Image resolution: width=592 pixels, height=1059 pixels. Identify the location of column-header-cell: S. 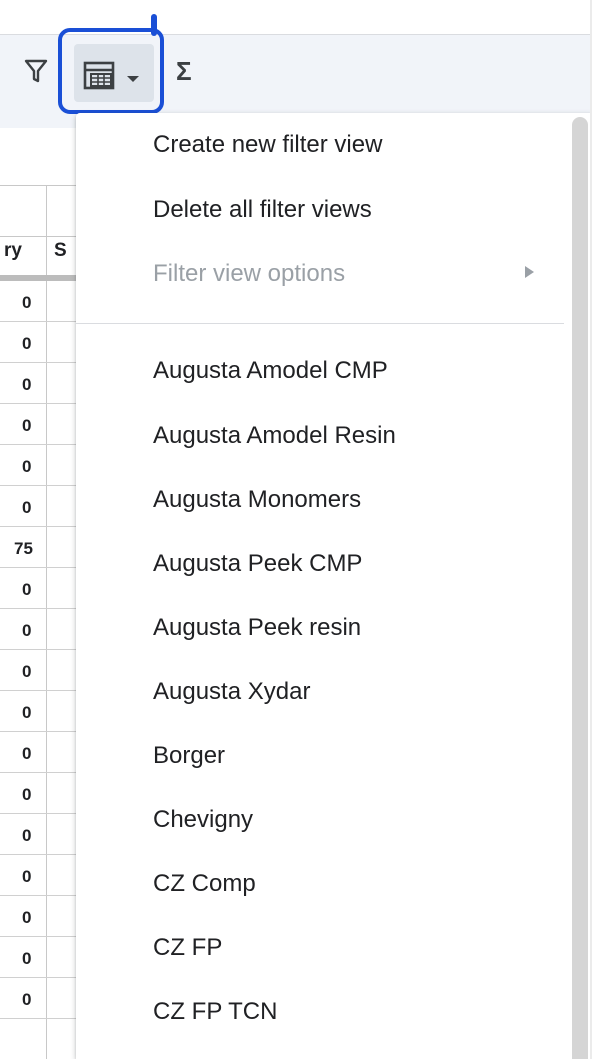
(60, 251).